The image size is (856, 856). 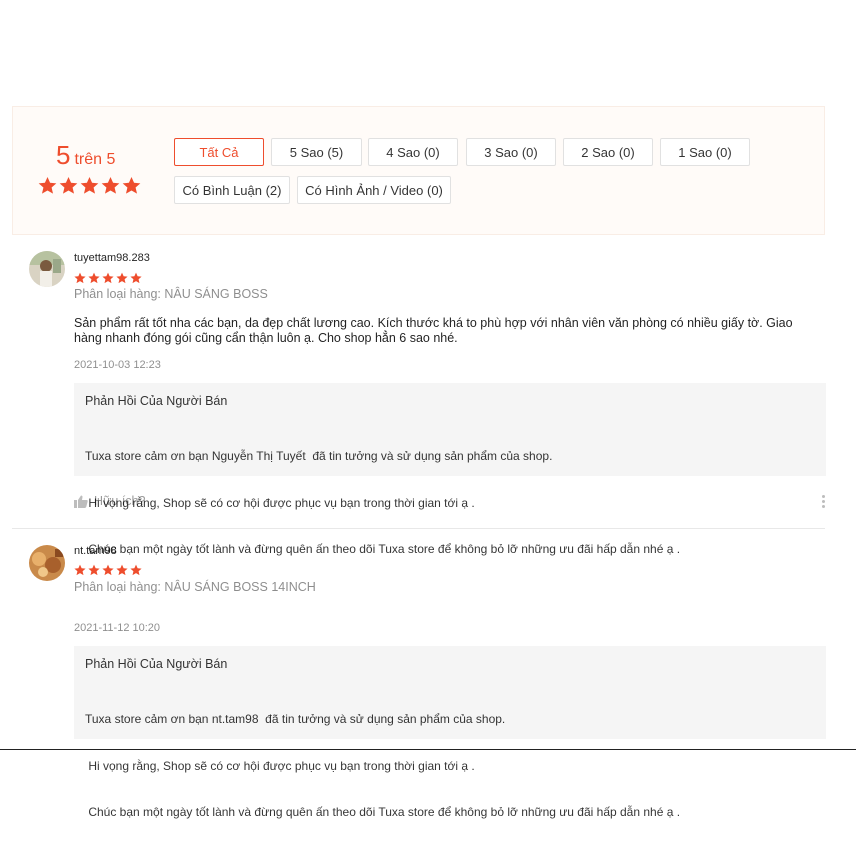 What do you see at coordinates (232, 190) in the screenshot?
I see `filter-with-comment-button: Có Bình Luận (2)` at bounding box center [232, 190].